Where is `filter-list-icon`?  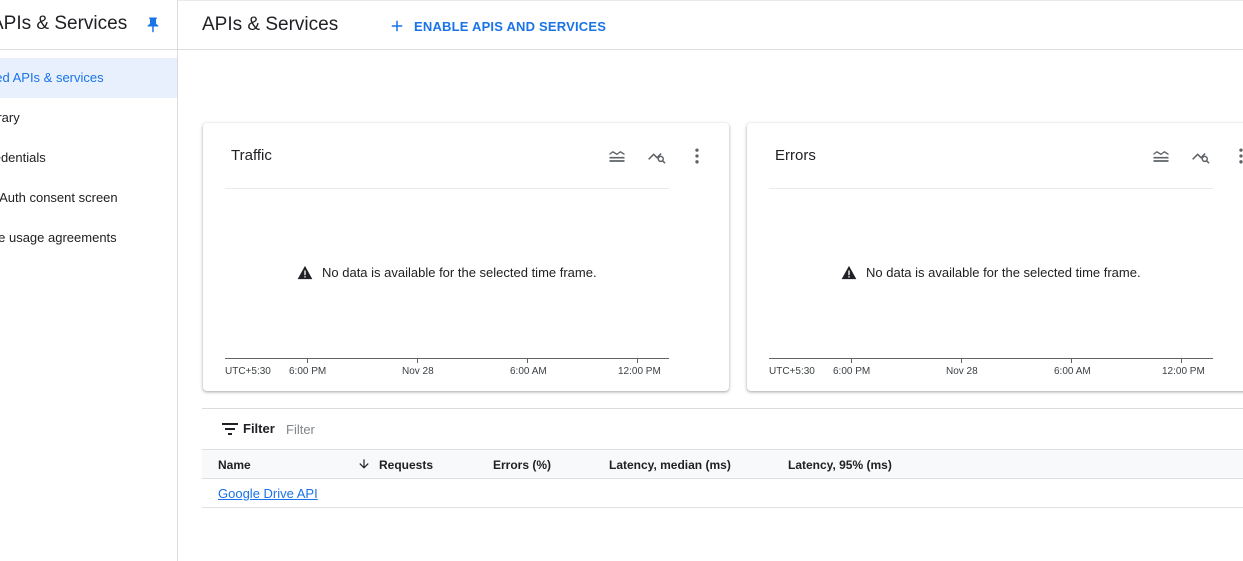 filter-list-icon is located at coordinates (230, 429).